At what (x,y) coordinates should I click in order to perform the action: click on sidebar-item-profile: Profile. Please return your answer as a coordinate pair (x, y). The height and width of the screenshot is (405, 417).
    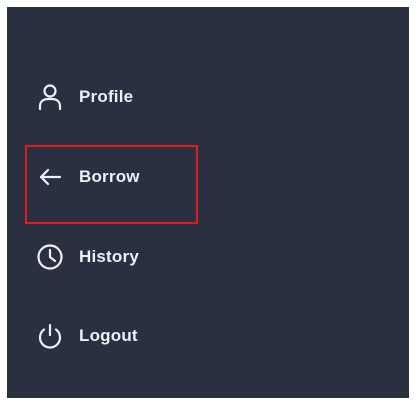
    Looking at the image, I should click on (107, 97).